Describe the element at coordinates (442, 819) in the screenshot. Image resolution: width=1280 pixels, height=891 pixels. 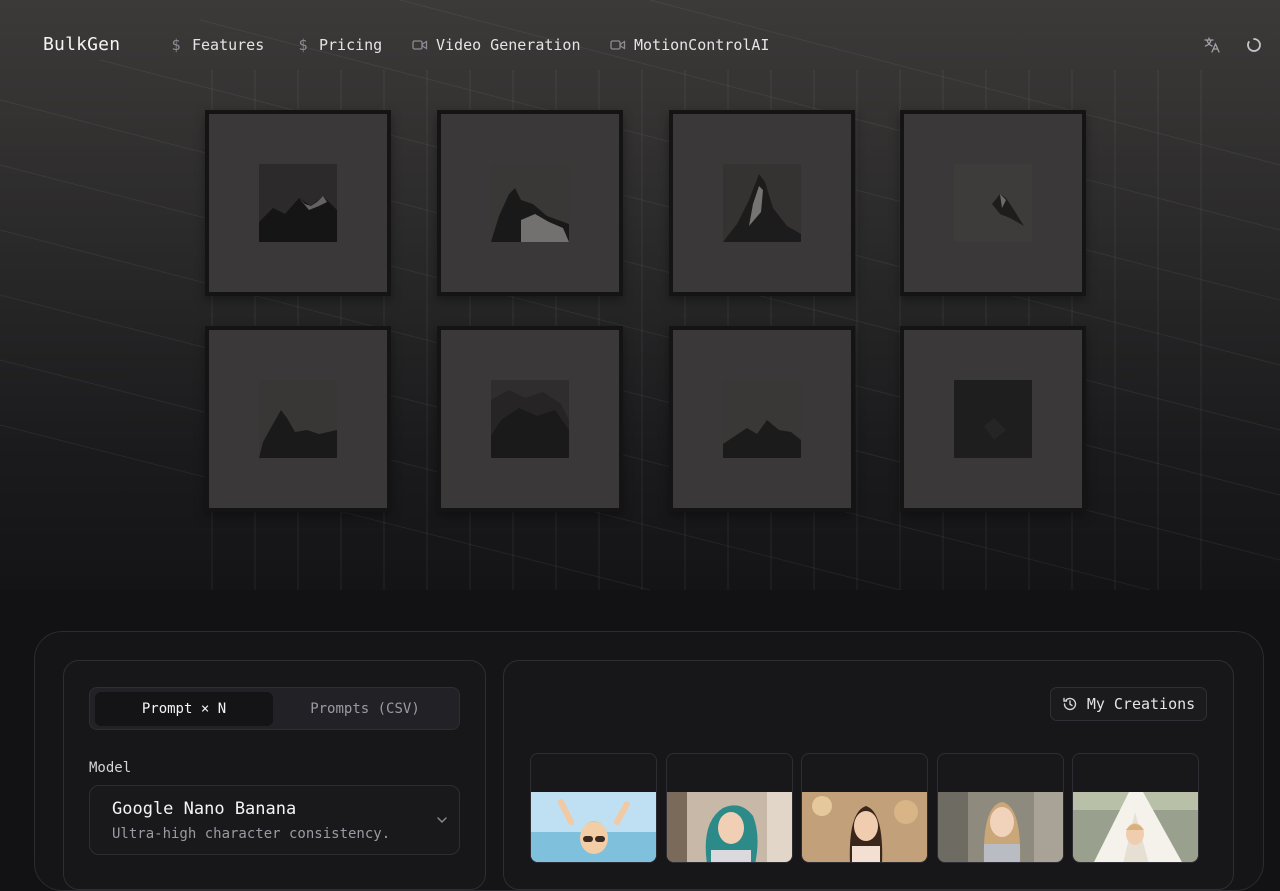
I see `chevron-down-icon` at that location.